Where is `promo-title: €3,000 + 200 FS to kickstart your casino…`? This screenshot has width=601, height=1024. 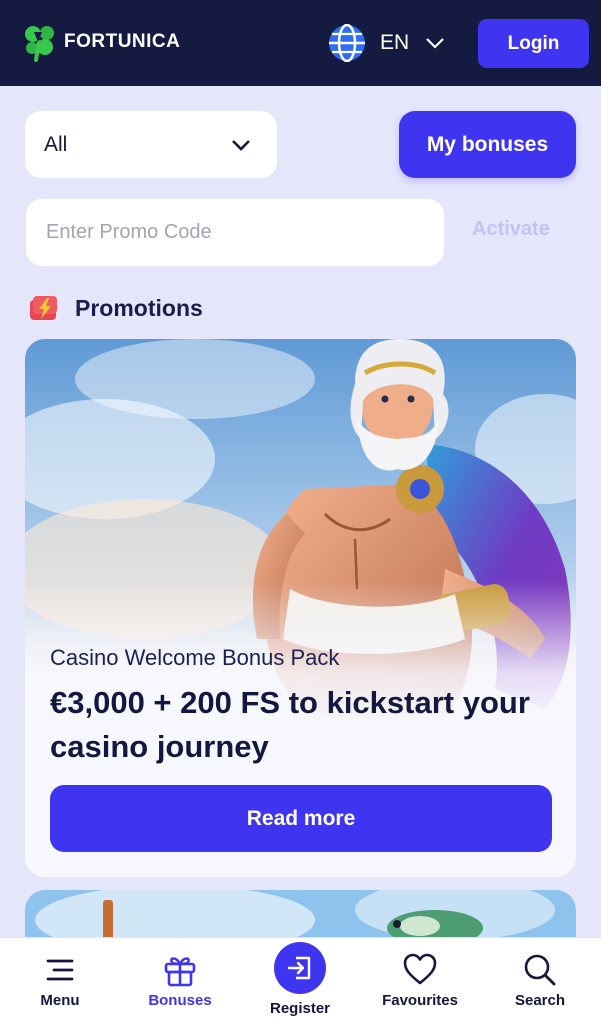
promo-title: €3,000 + 200 FS to kickstart your casino… is located at coordinates (290, 724).